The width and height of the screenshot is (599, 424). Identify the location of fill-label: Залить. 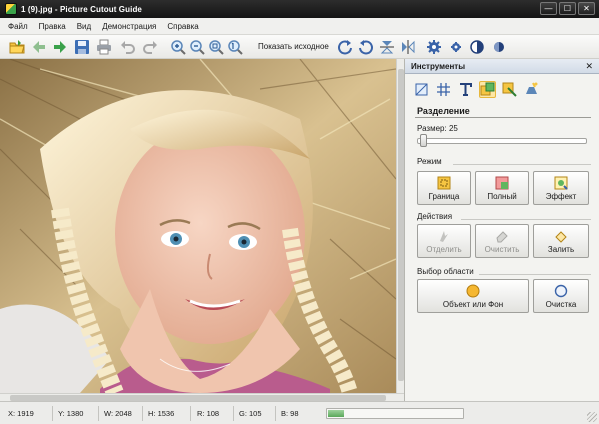
(561, 249).